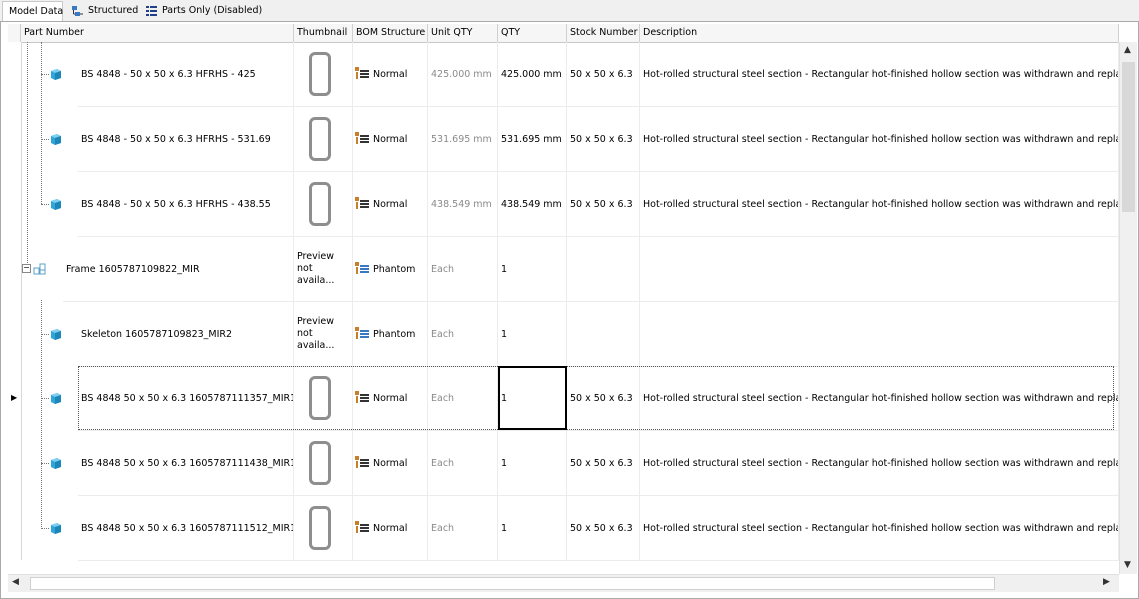 The height and width of the screenshot is (599, 1139). What do you see at coordinates (186, 204) in the screenshot?
I see `part-number-cell: BS 4848 - 50 x 50 x 6.3 HFRHS - 438.55` at bounding box center [186, 204].